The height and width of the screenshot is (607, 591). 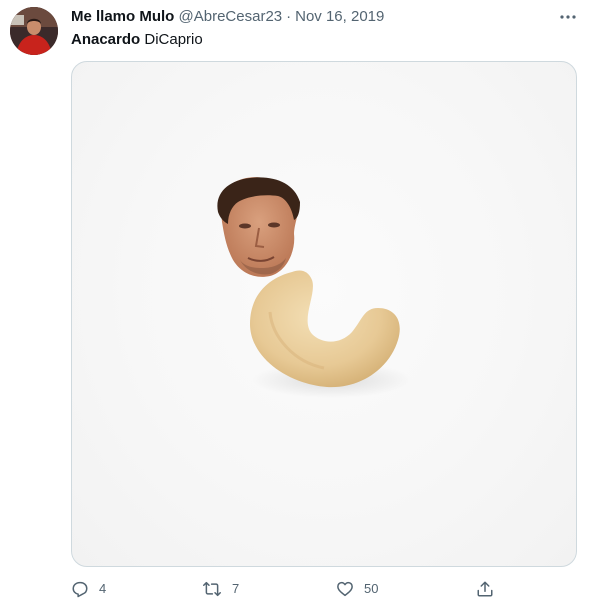 I want to click on share-icon, so click(x=485, y=589).